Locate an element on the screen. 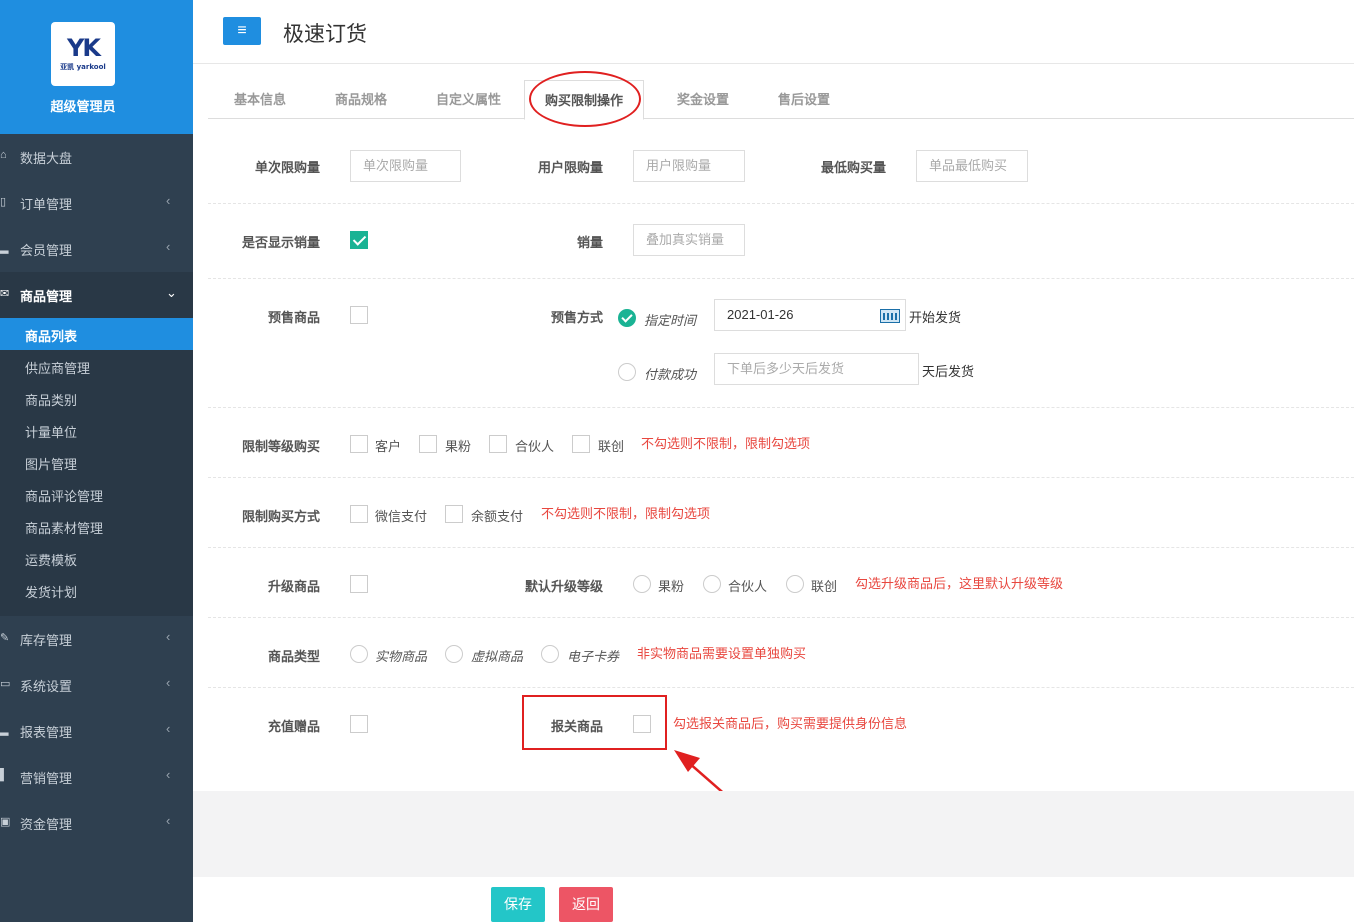 The width and height of the screenshot is (1354, 922). back-button: 返回 is located at coordinates (586, 904).